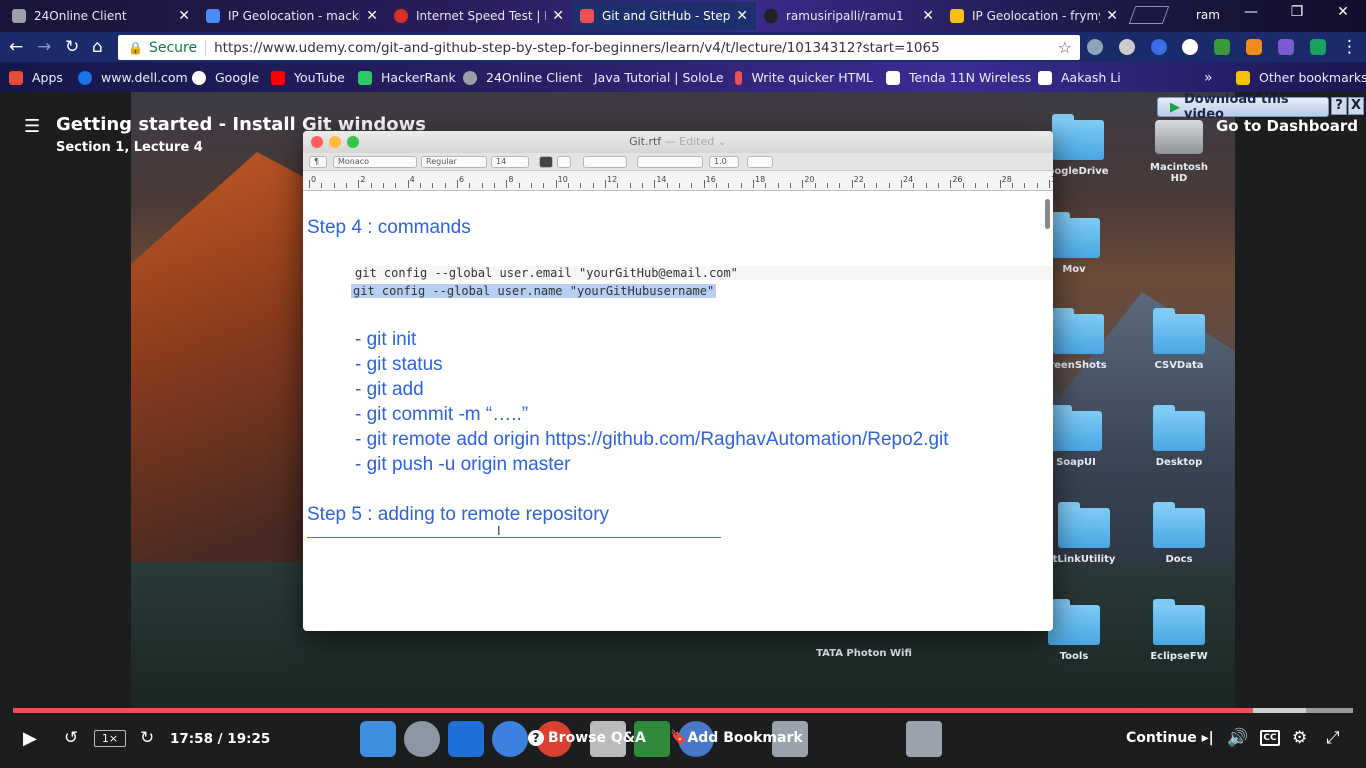 This screenshot has height=768, width=1366. I want to click on forward-icon: →, so click(44, 47).